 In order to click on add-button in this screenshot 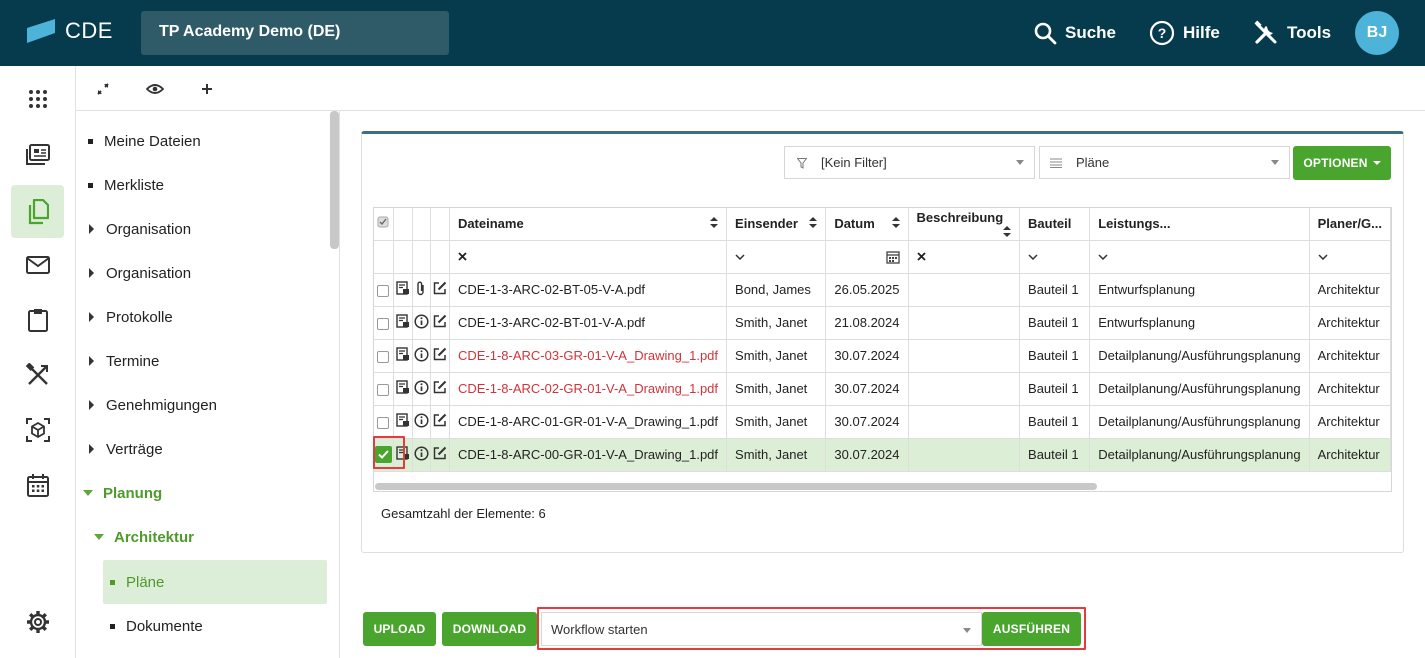, I will do `click(207, 89)`.